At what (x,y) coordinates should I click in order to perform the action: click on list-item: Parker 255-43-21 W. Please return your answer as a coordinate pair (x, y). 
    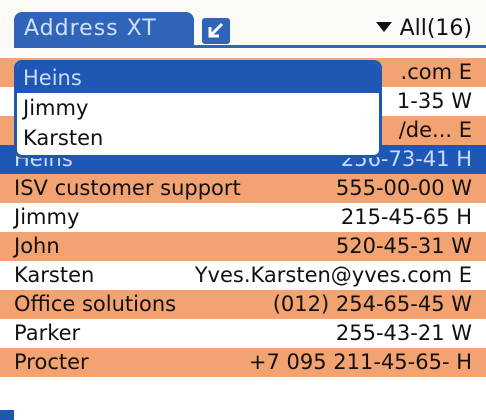
    Looking at the image, I should click on (243, 333).